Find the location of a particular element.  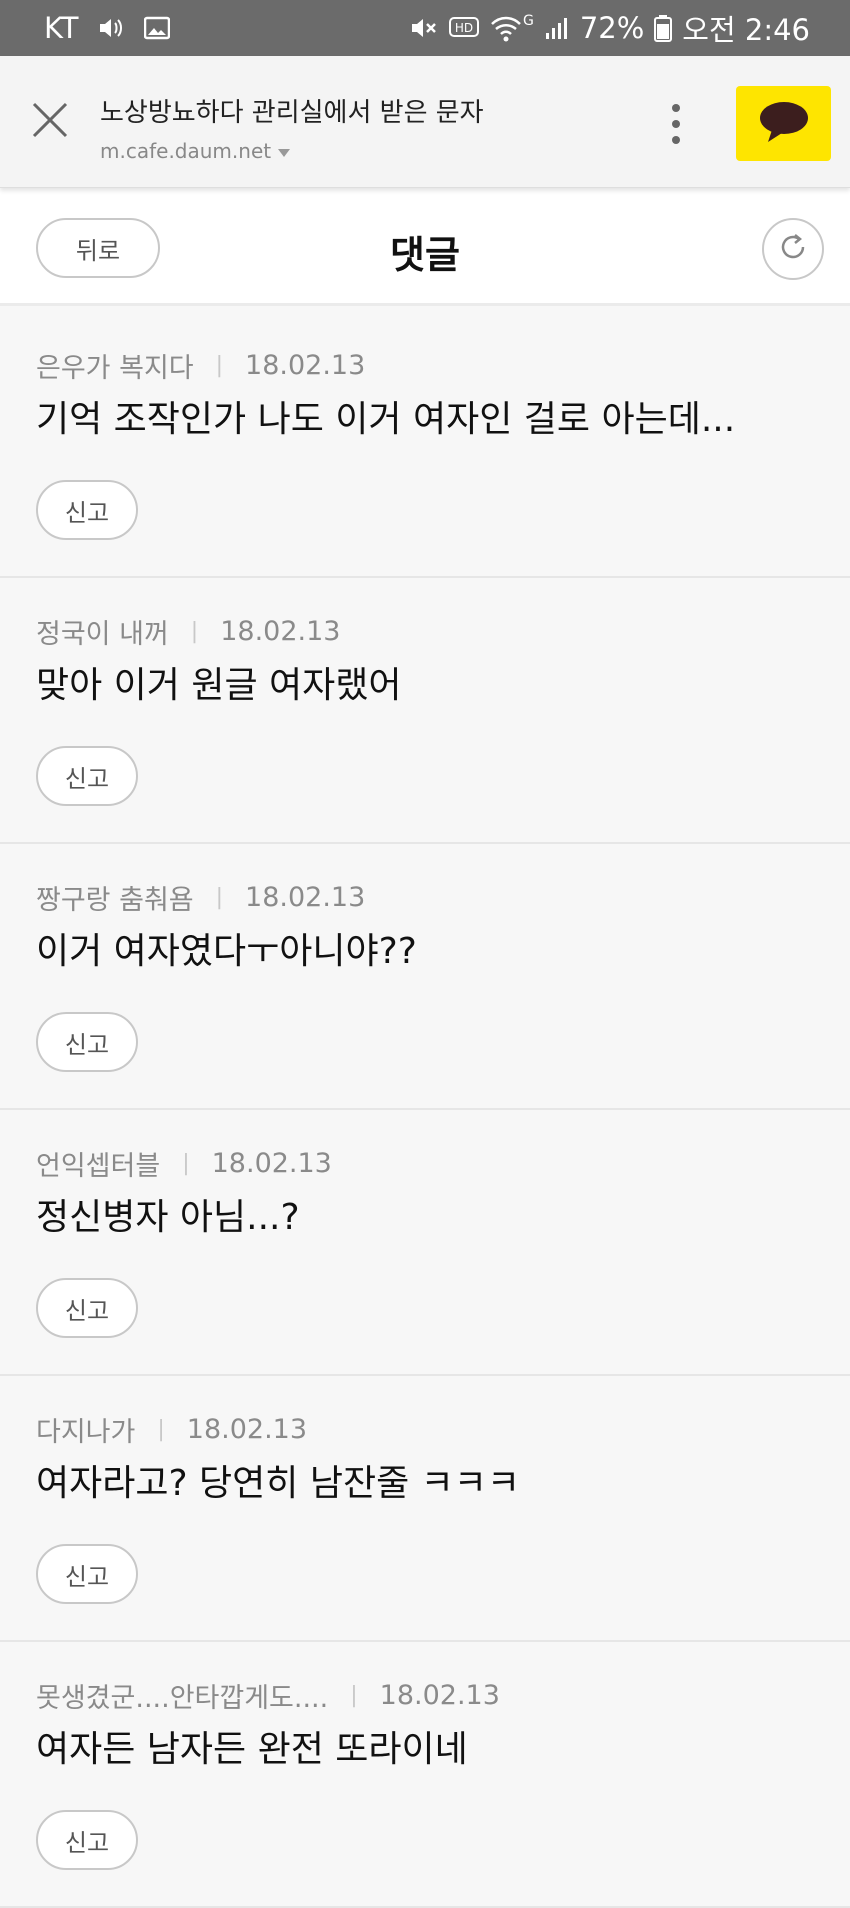

page-title: 노상방뇨하다 관리실에서 받은 문자 is located at coordinates (292, 113).